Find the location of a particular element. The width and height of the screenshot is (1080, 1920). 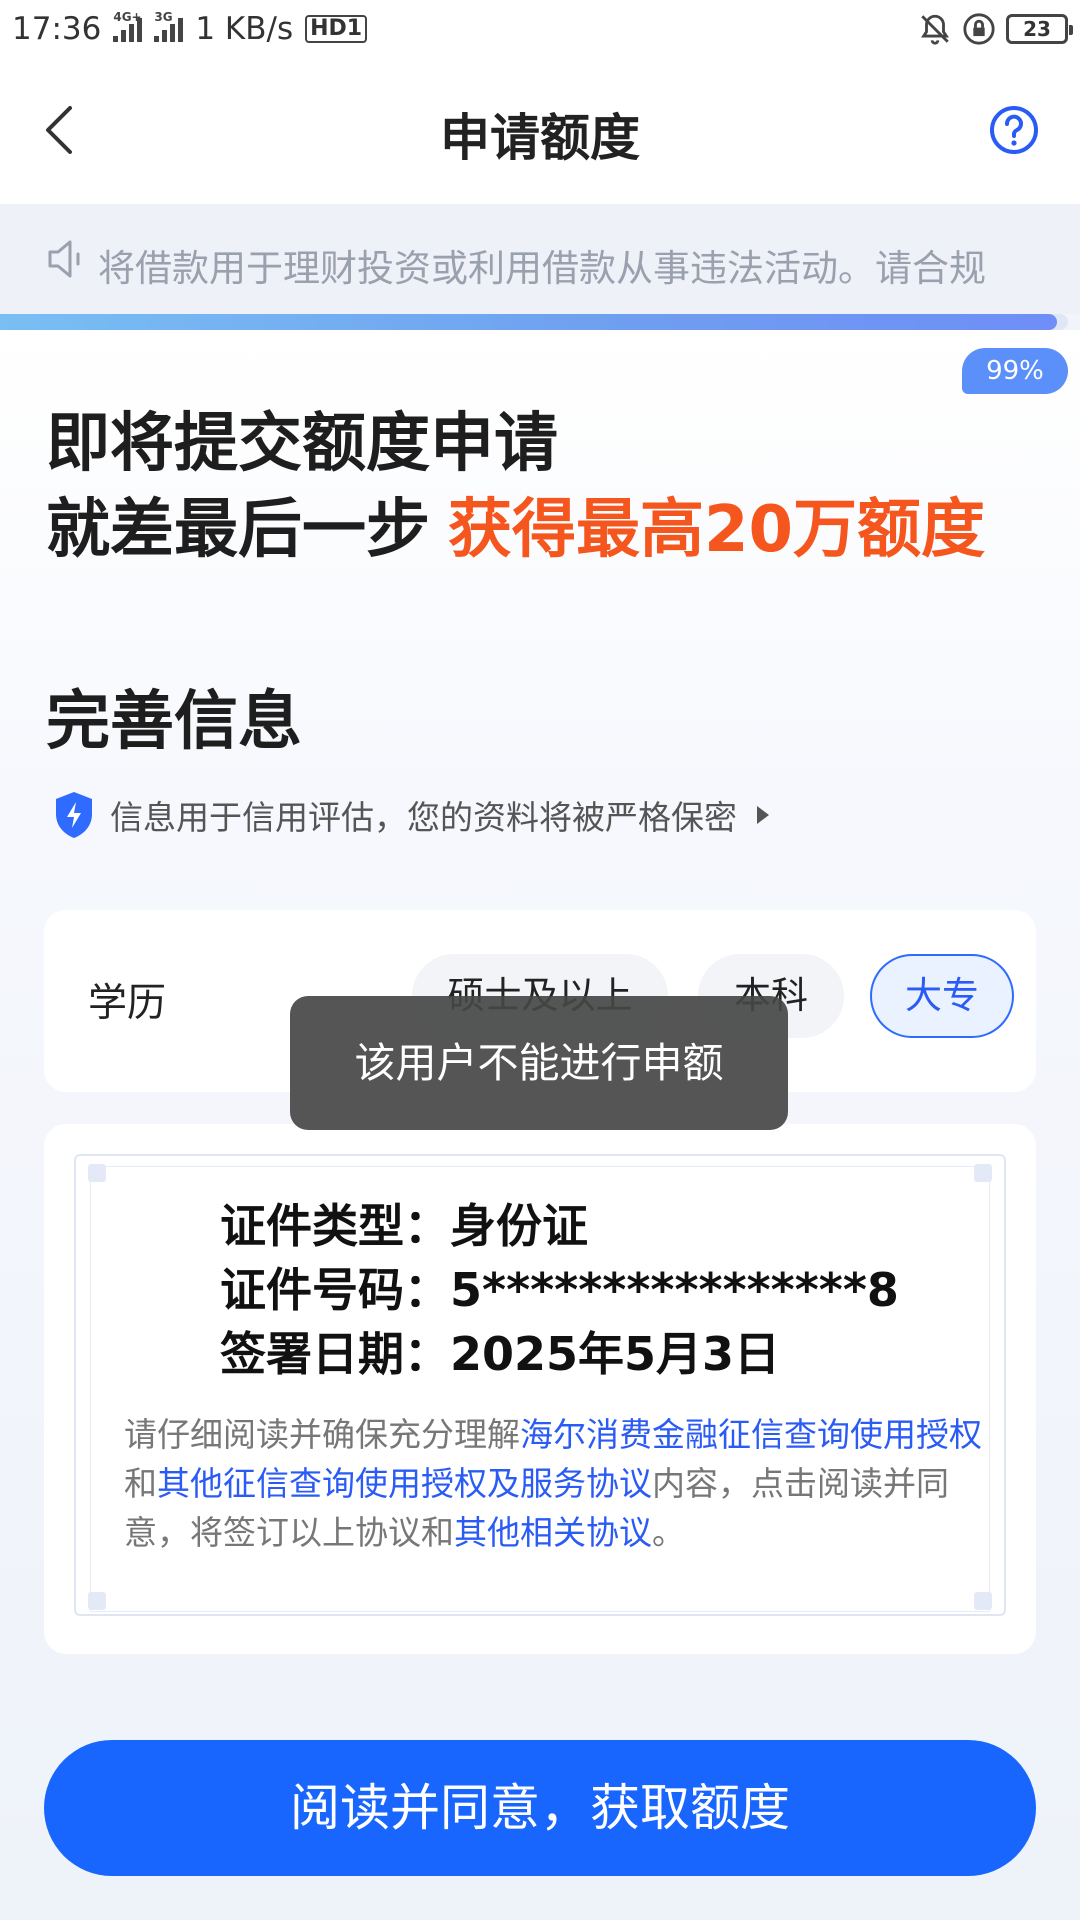

progress-fill is located at coordinates (529, 322).